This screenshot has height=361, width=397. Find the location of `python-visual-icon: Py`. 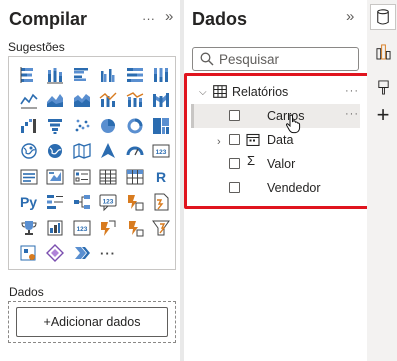

python-visual-icon: Py is located at coordinates (28, 202).